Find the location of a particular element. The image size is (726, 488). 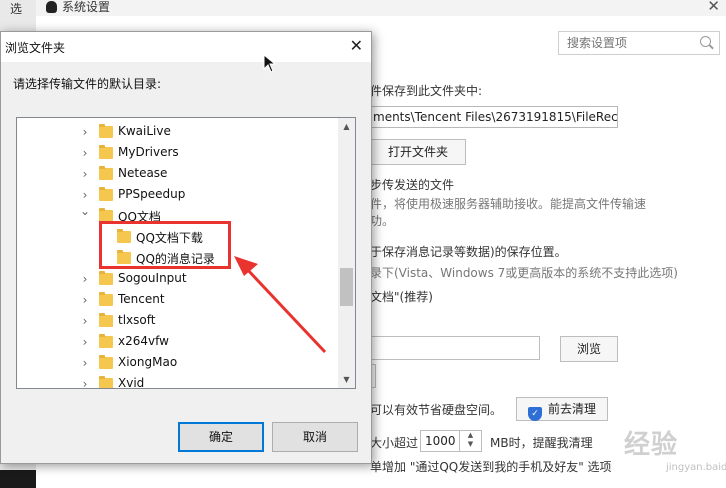

annotation-arrow is located at coordinates (280, 305).